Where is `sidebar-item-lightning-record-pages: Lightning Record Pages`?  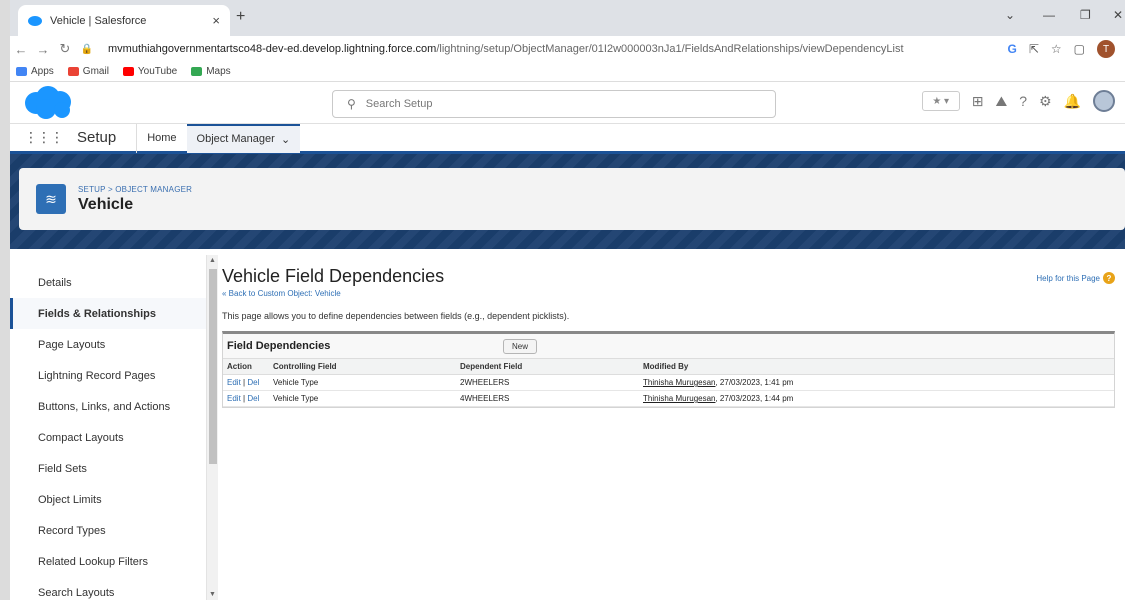 sidebar-item-lightning-record-pages: Lightning Record Pages is located at coordinates (108, 375).